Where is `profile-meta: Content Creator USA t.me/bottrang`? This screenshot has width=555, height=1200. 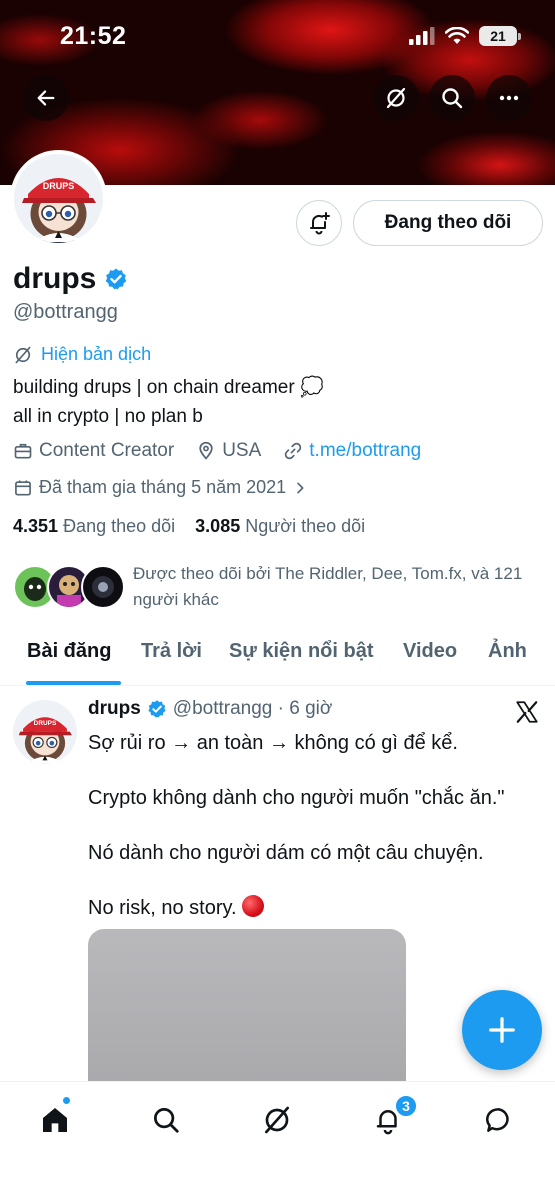
profile-meta: Content Creator USA t.me/bottrang is located at coordinates (228, 451).